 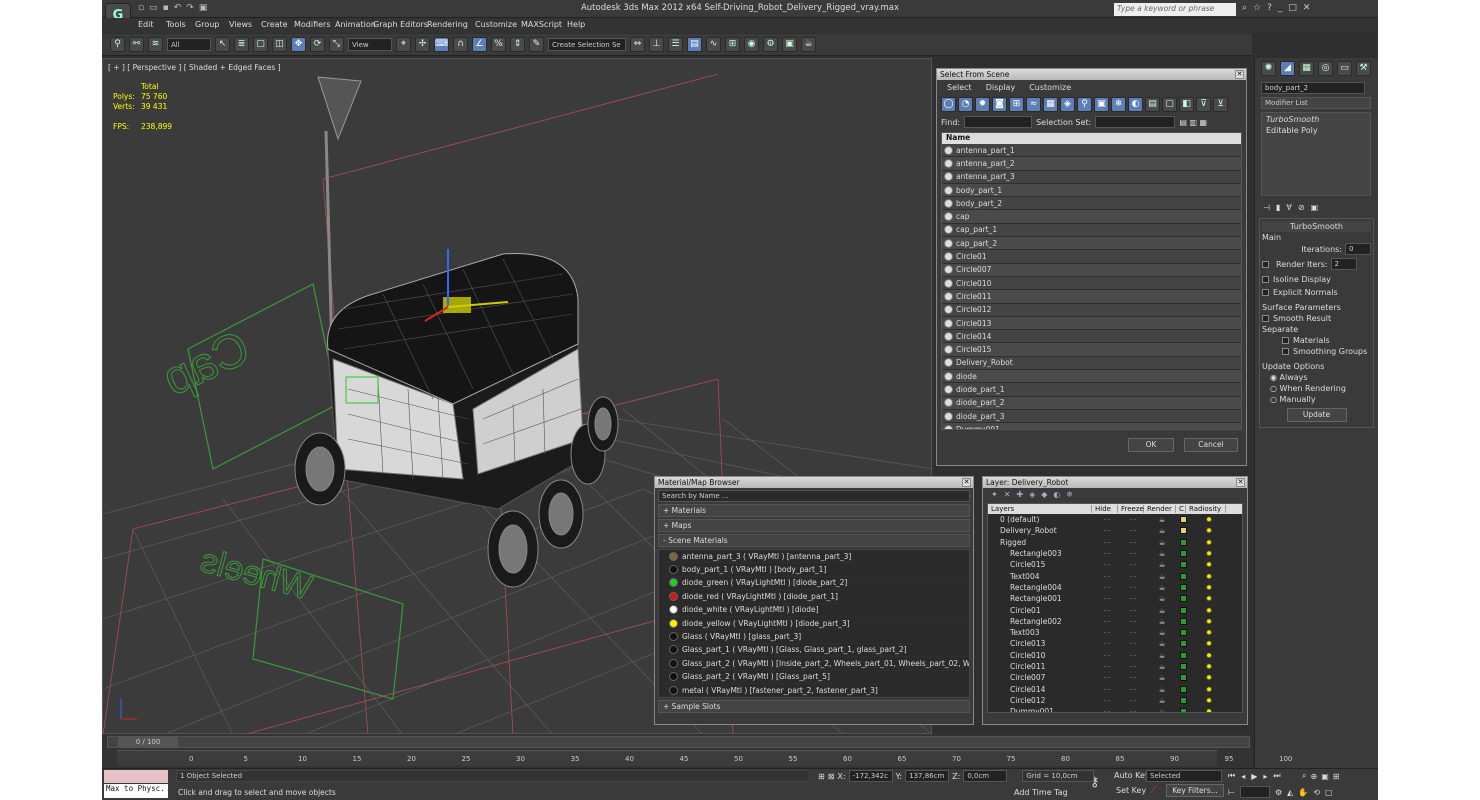 What do you see at coordinates (1007, 494) in the screenshot?
I see `delete-layer-icon: ✕` at bounding box center [1007, 494].